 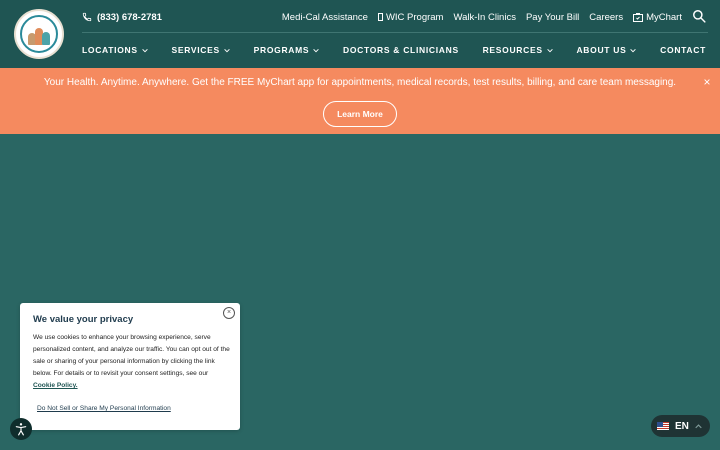 I want to click on nav-services: SERVICES, so click(x=200, y=50).